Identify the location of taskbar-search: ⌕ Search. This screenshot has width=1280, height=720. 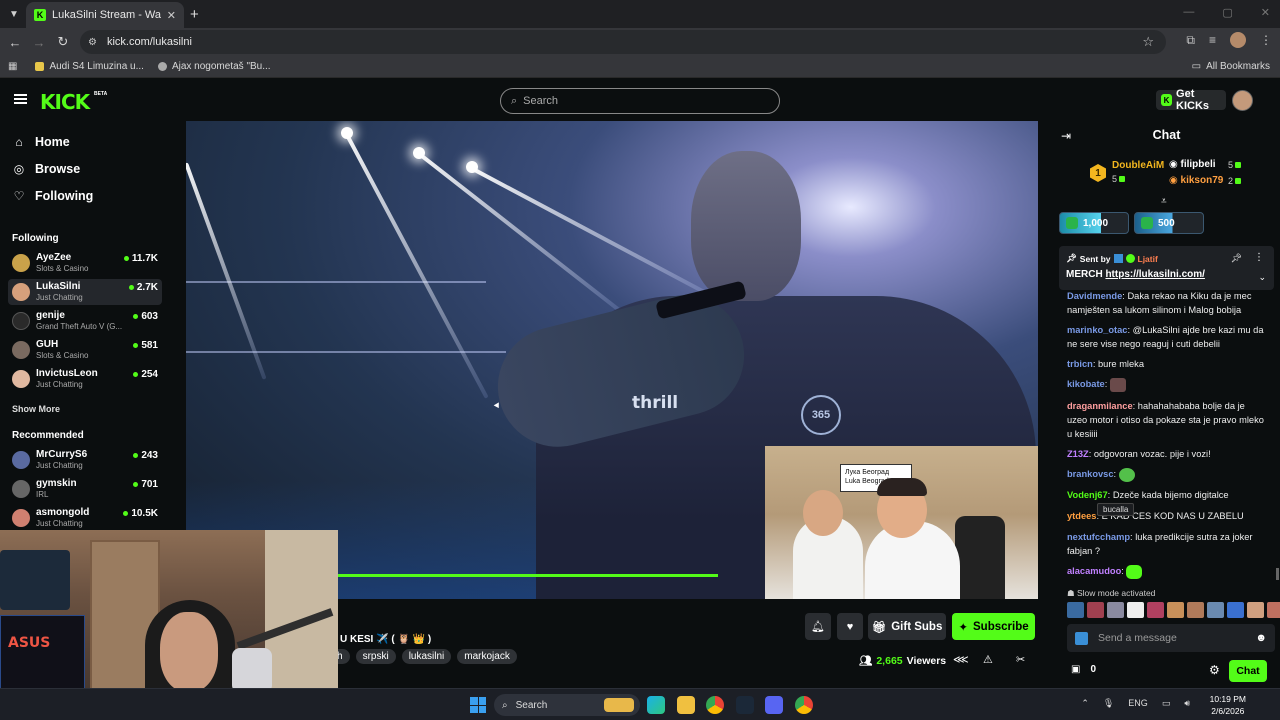
(567, 705).